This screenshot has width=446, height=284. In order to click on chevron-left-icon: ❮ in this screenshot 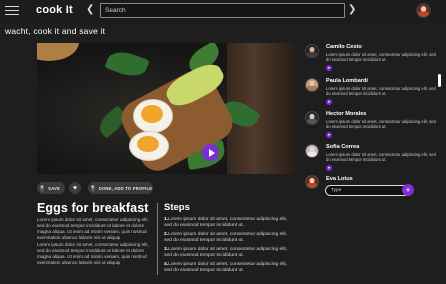, I will do `click(91, 10)`.